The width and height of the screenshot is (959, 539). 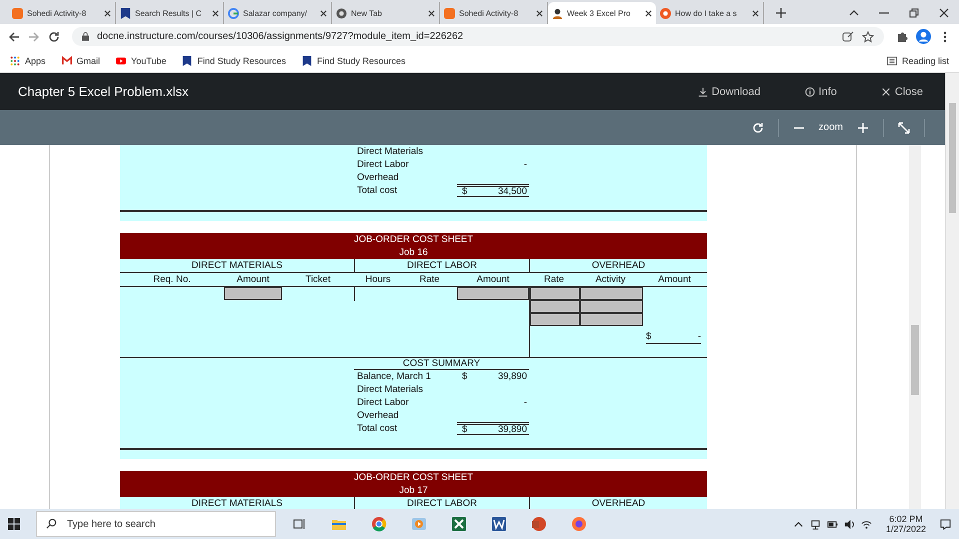 What do you see at coordinates (665, 13) in the screenshot?
I see `speech-bubble-icon` at bounding box center [665, 13].